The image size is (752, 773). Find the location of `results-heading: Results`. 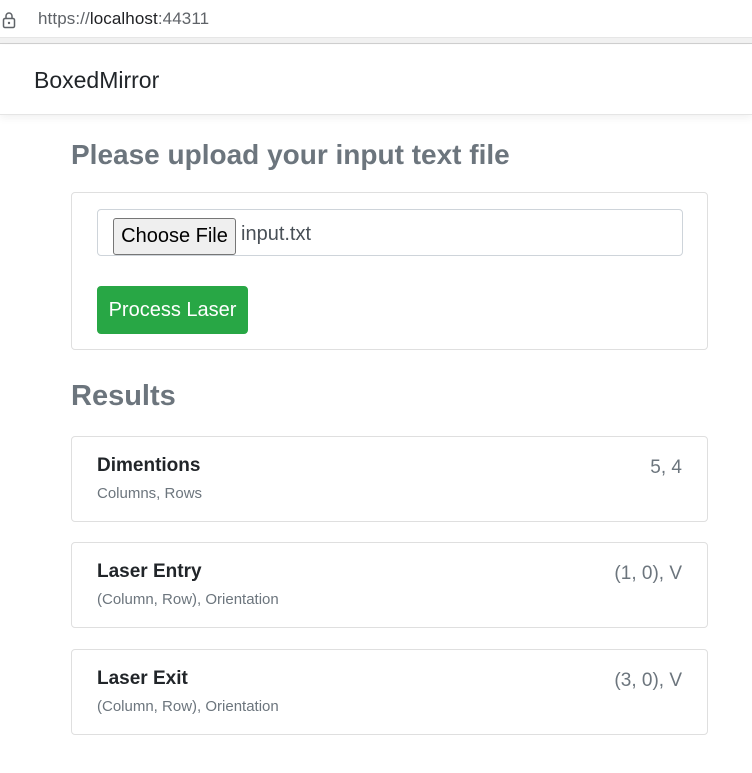

results-heading: Results is located at coordinates (123, 396).